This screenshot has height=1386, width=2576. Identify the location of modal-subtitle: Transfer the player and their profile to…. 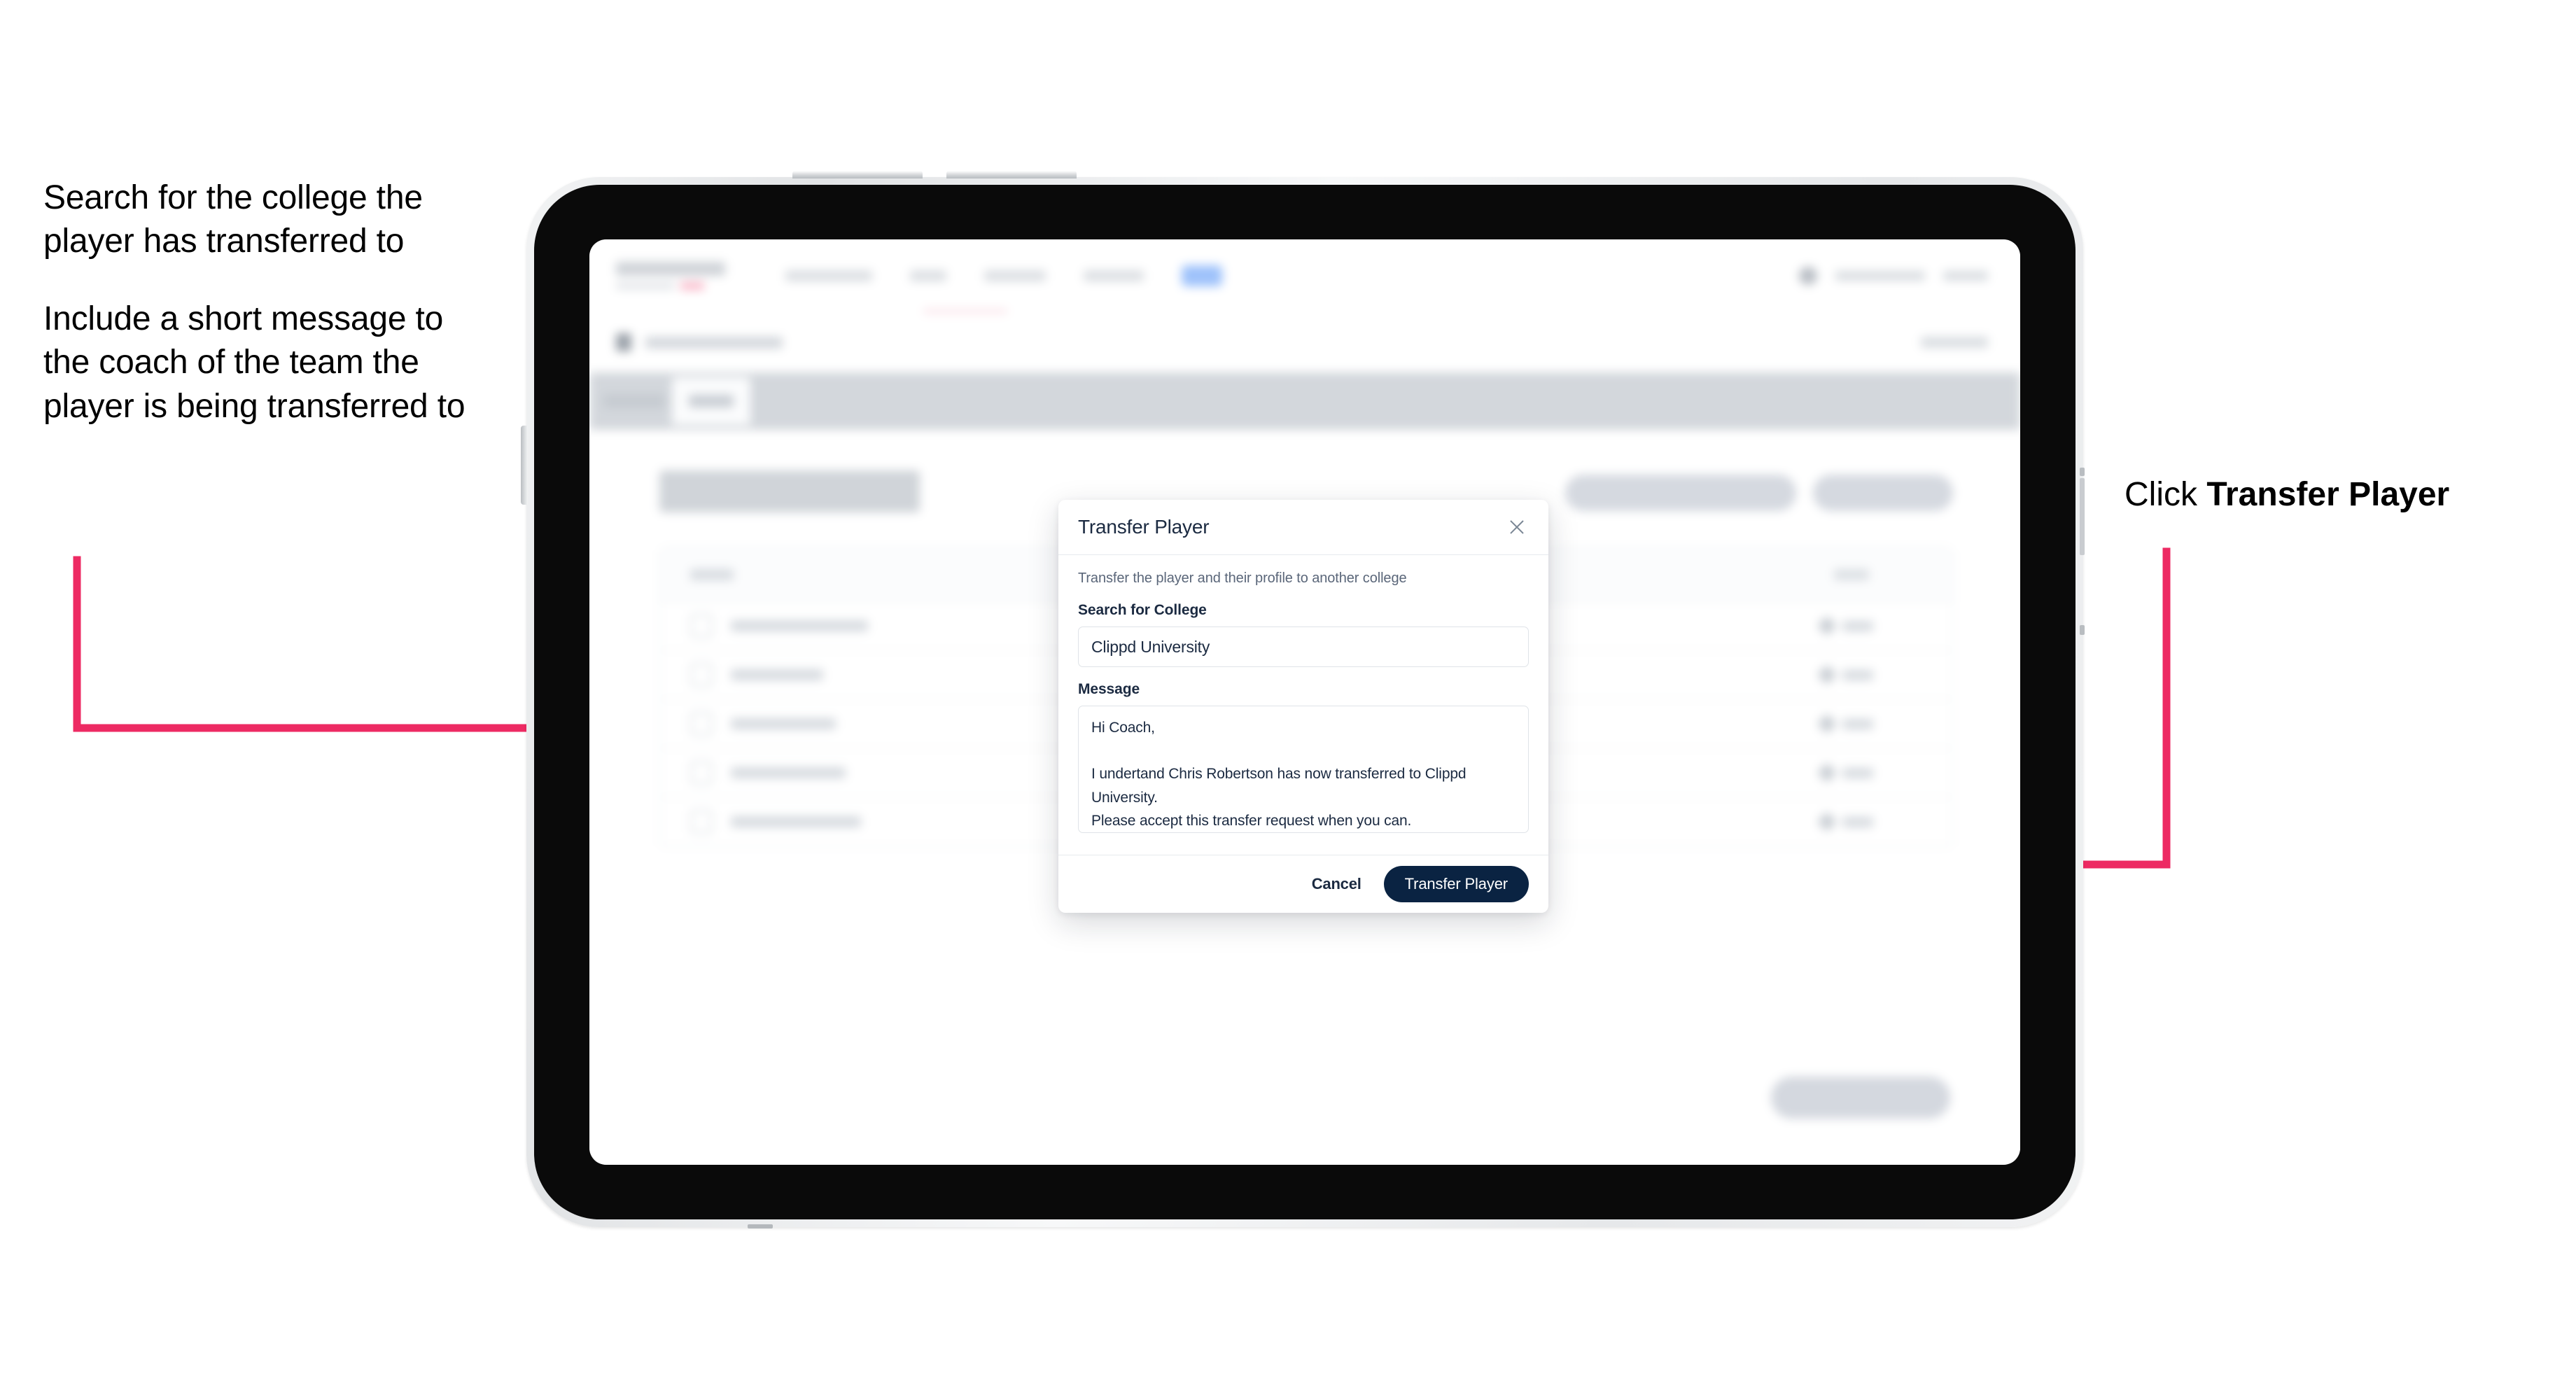
(1242, 578).